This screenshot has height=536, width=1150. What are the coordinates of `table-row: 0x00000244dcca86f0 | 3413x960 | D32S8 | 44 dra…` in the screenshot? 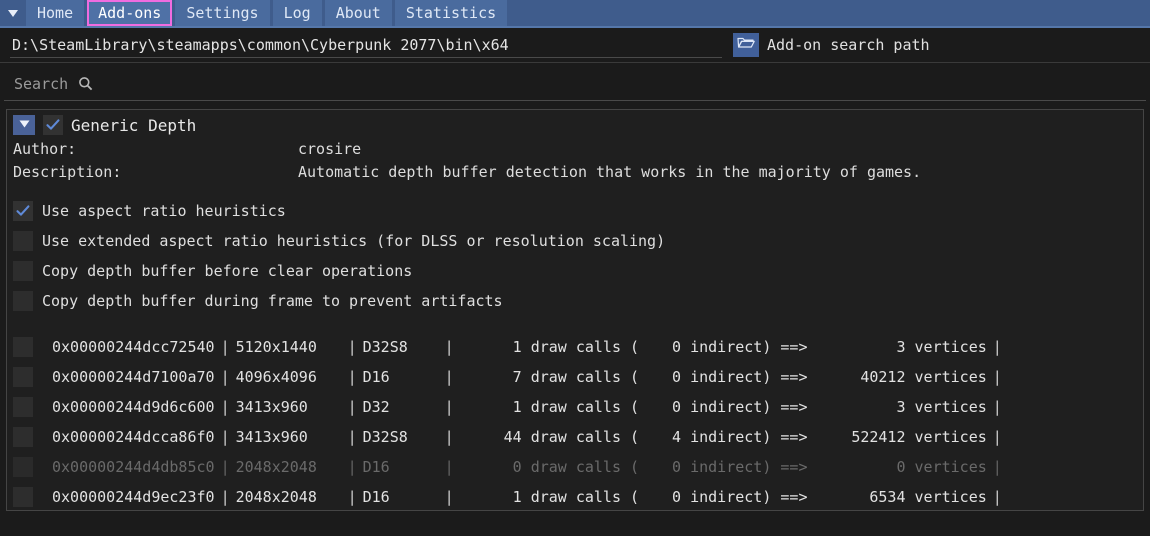 It's located at (575, 437).